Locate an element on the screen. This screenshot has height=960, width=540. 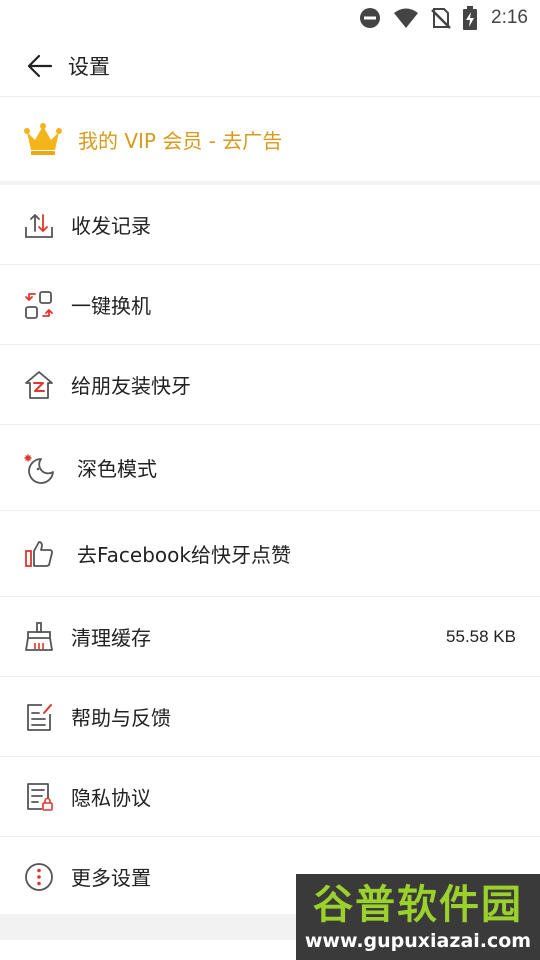
menu-item-install-for-friend: 给朋友装快牙 is located at coordinates (270, 385).